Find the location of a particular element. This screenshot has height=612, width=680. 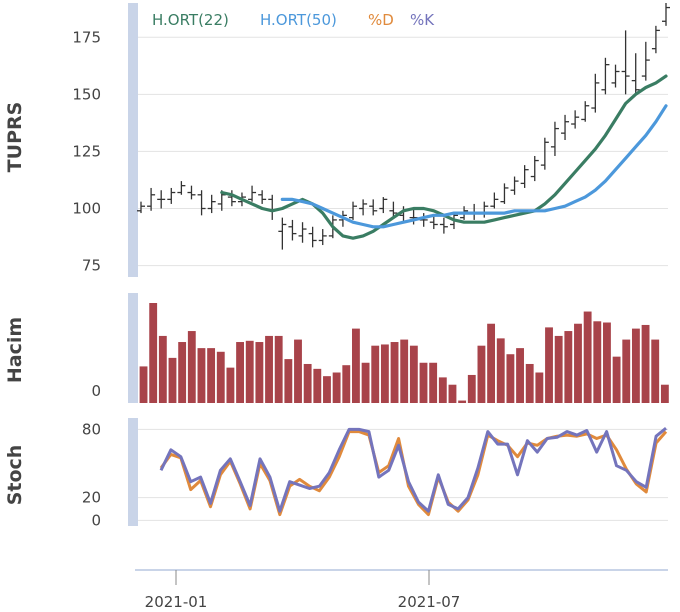

price-panel-scrollbar is located at coordinates (133, 140).